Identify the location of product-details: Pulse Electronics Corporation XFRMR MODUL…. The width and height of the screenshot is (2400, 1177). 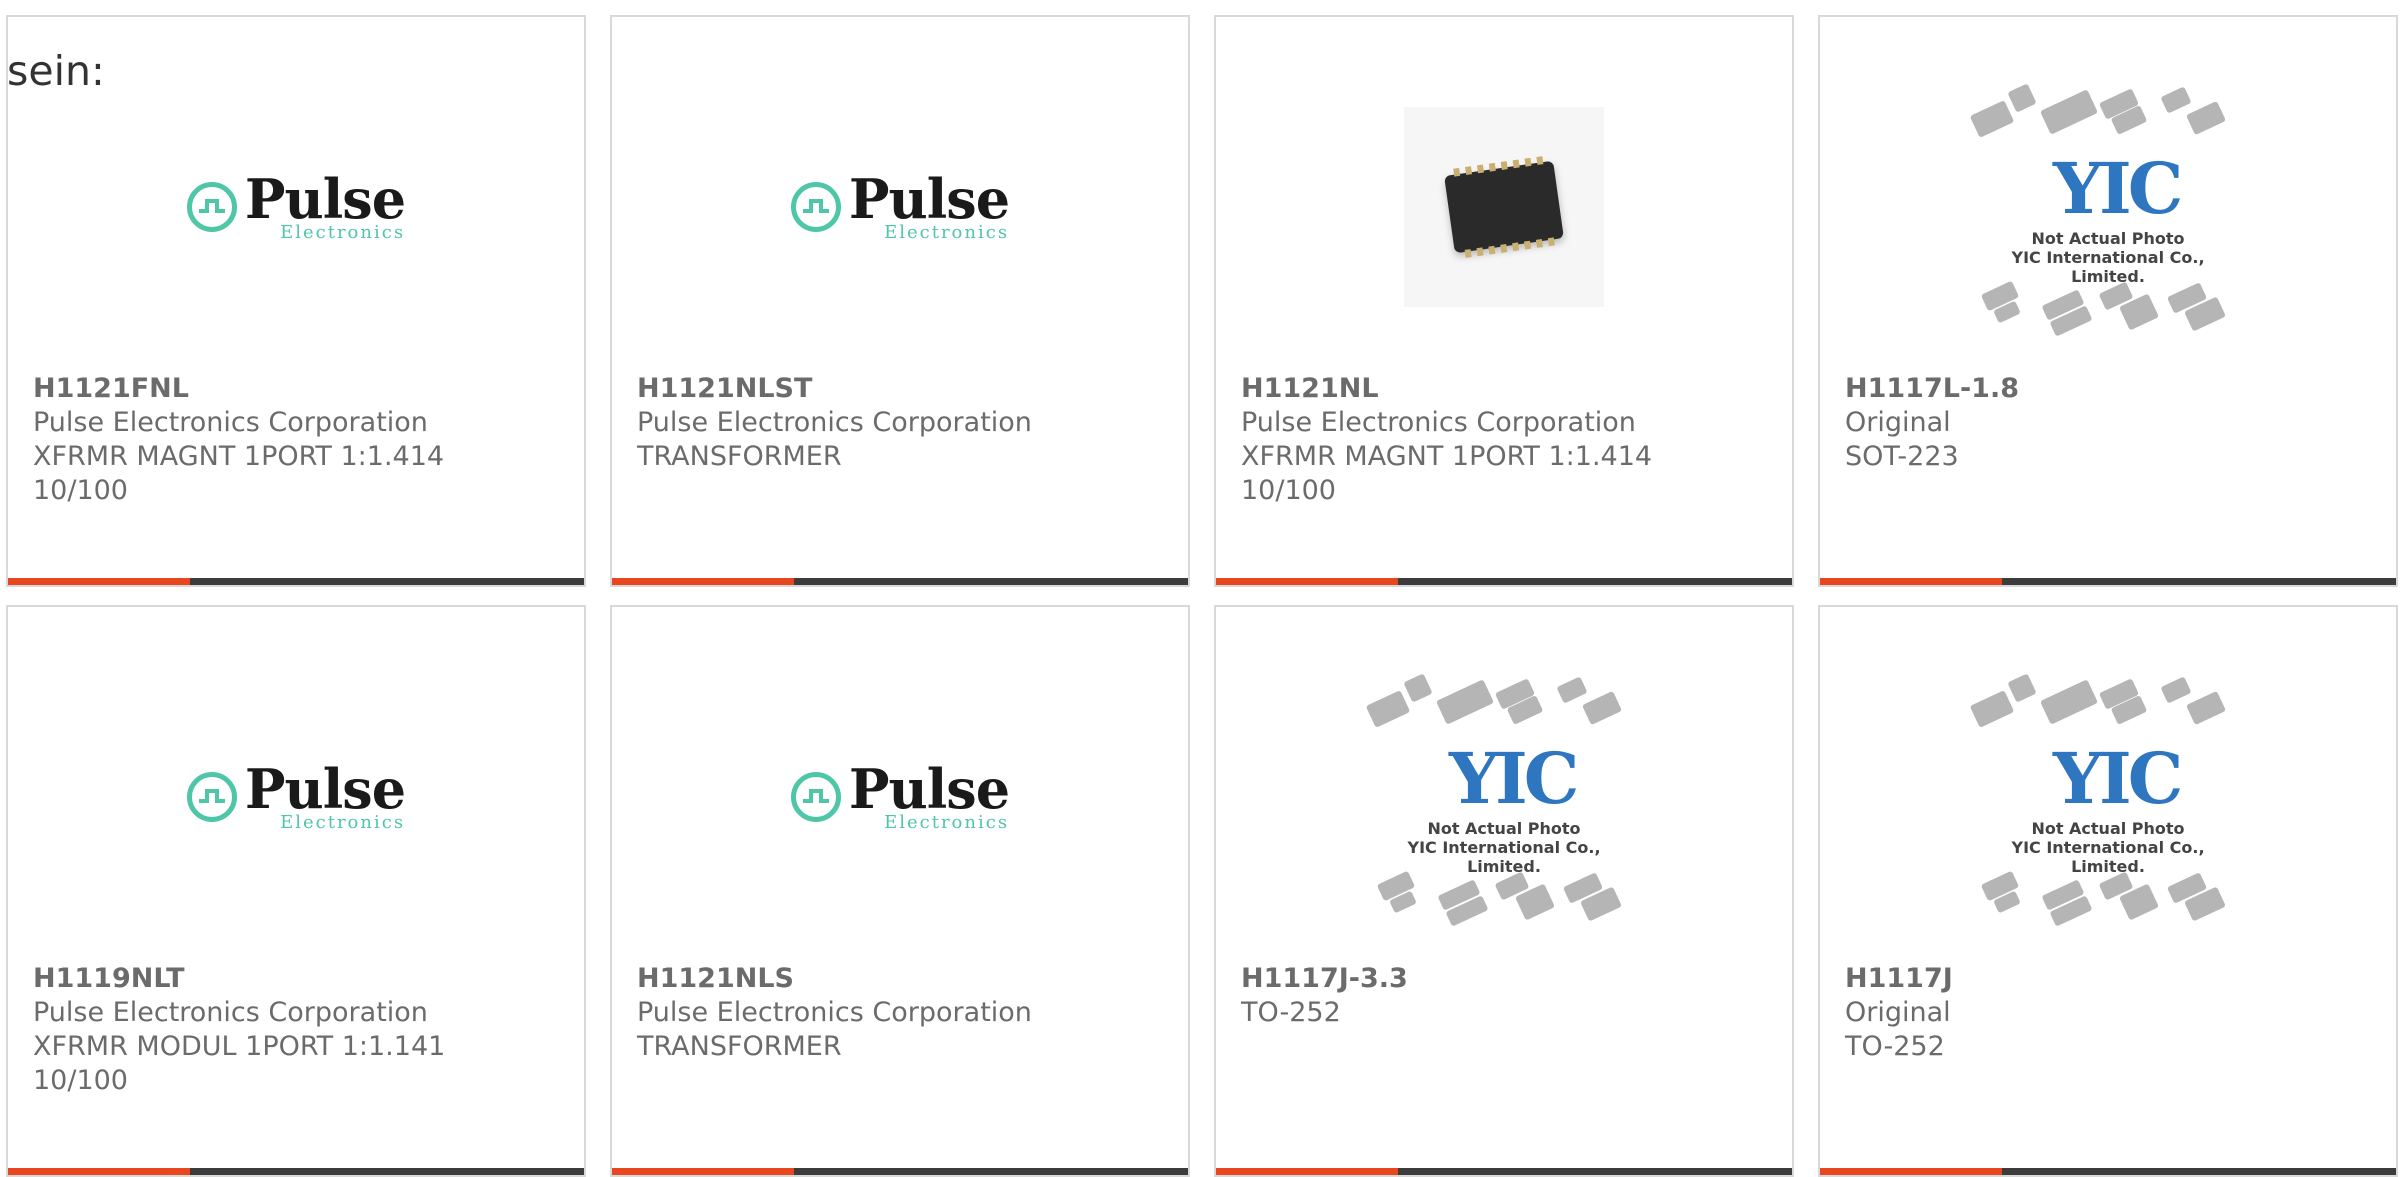
(239, 1047).